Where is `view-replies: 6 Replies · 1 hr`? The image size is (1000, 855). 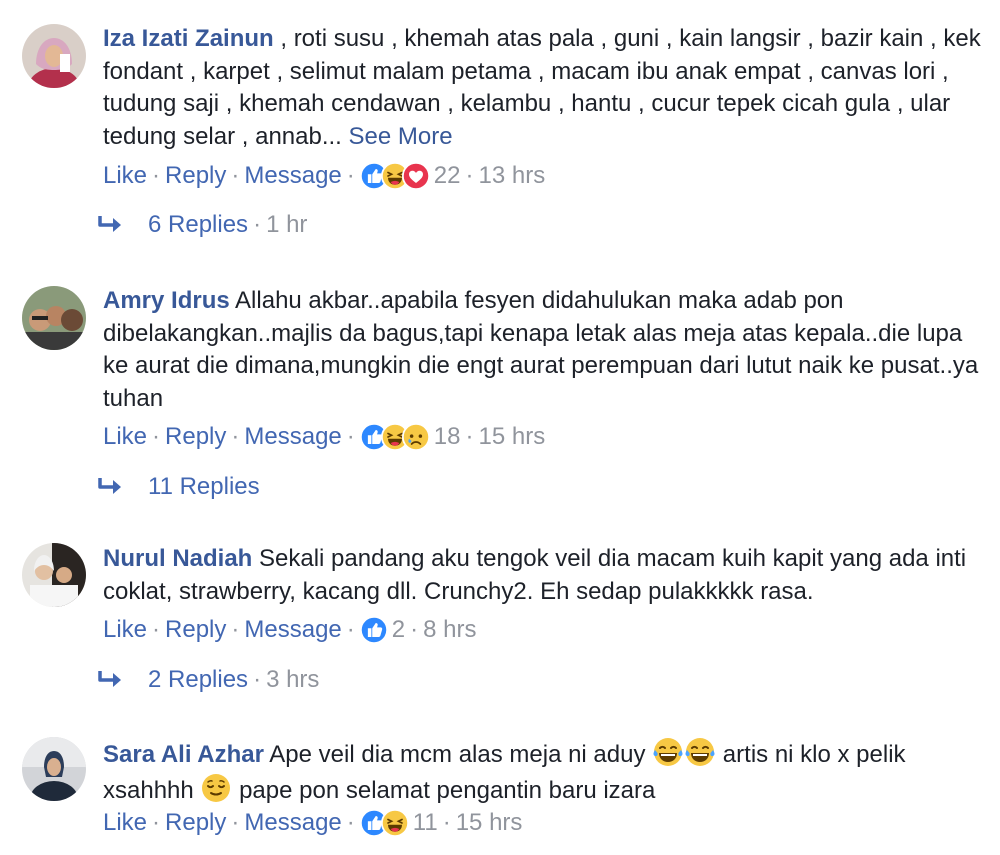
view-replies: 6 Replies · 1 hr is located at coordinates (201, 225).